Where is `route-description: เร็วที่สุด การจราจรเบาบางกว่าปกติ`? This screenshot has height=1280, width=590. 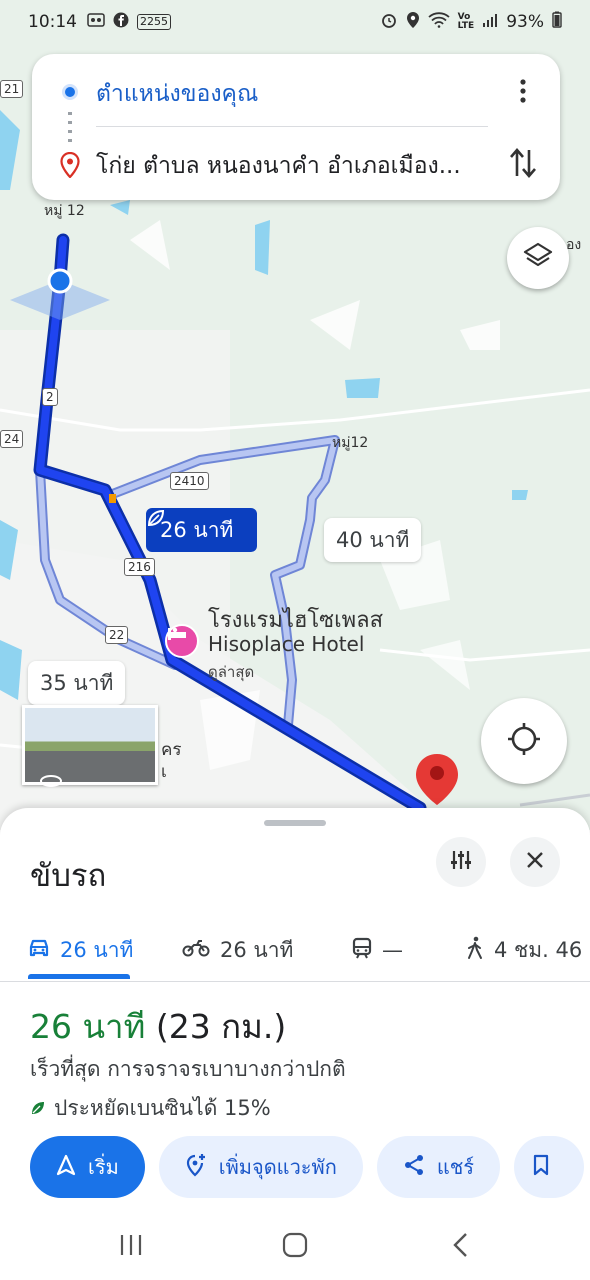 route-description: เร็วที่สุด การจราจรเบาบางกว่าปกติ is located at coordinates (188, 1069).